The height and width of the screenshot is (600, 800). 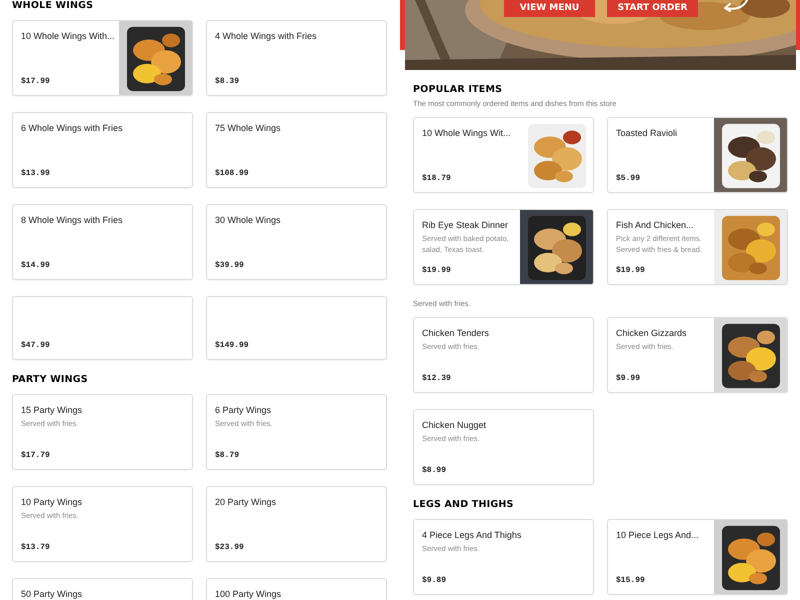 I want to click on item-price: $13.99, so click(x=36, y=174).